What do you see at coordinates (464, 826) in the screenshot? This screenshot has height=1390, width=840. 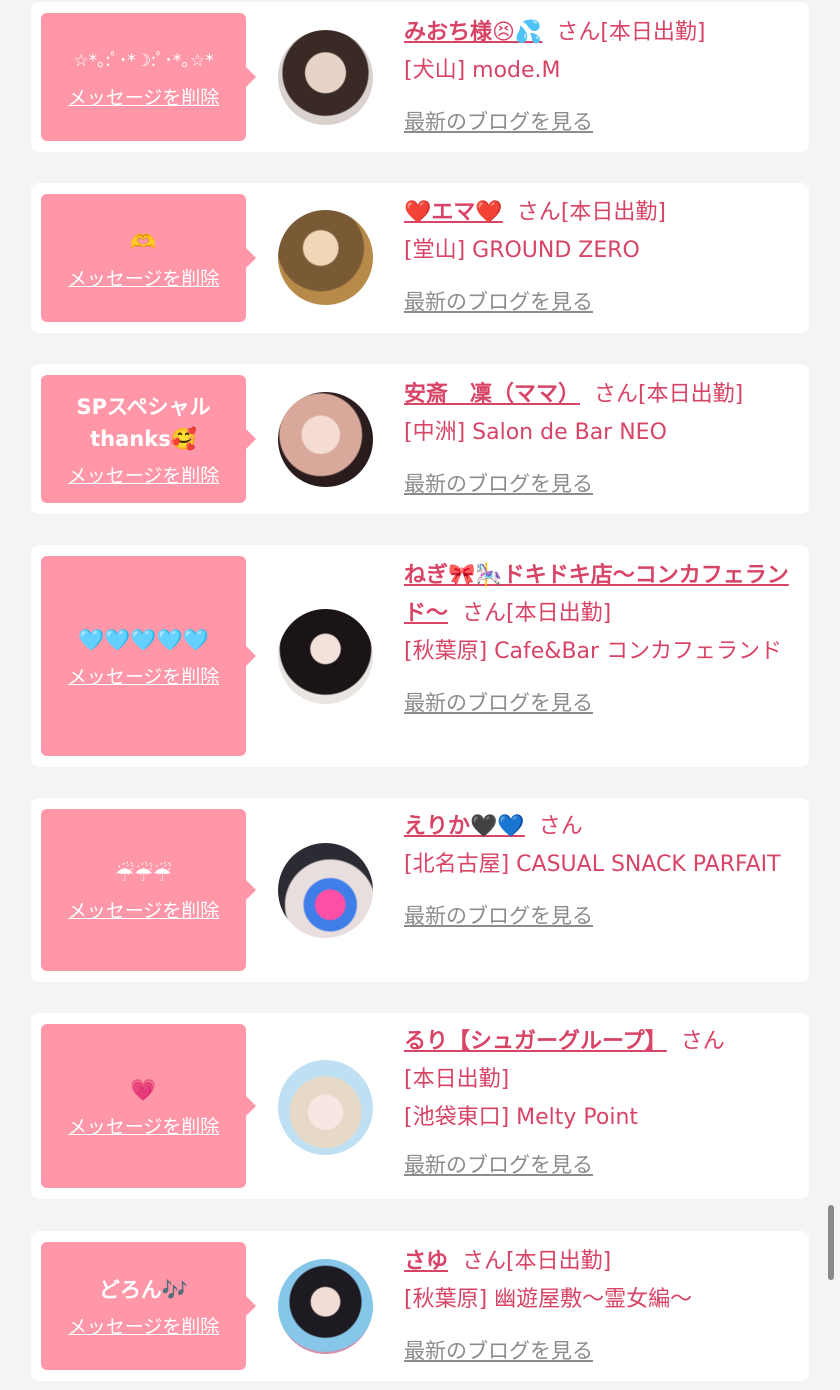 I see `cast-name-link: えりか🖤💙` at bounding box center [464, 826].